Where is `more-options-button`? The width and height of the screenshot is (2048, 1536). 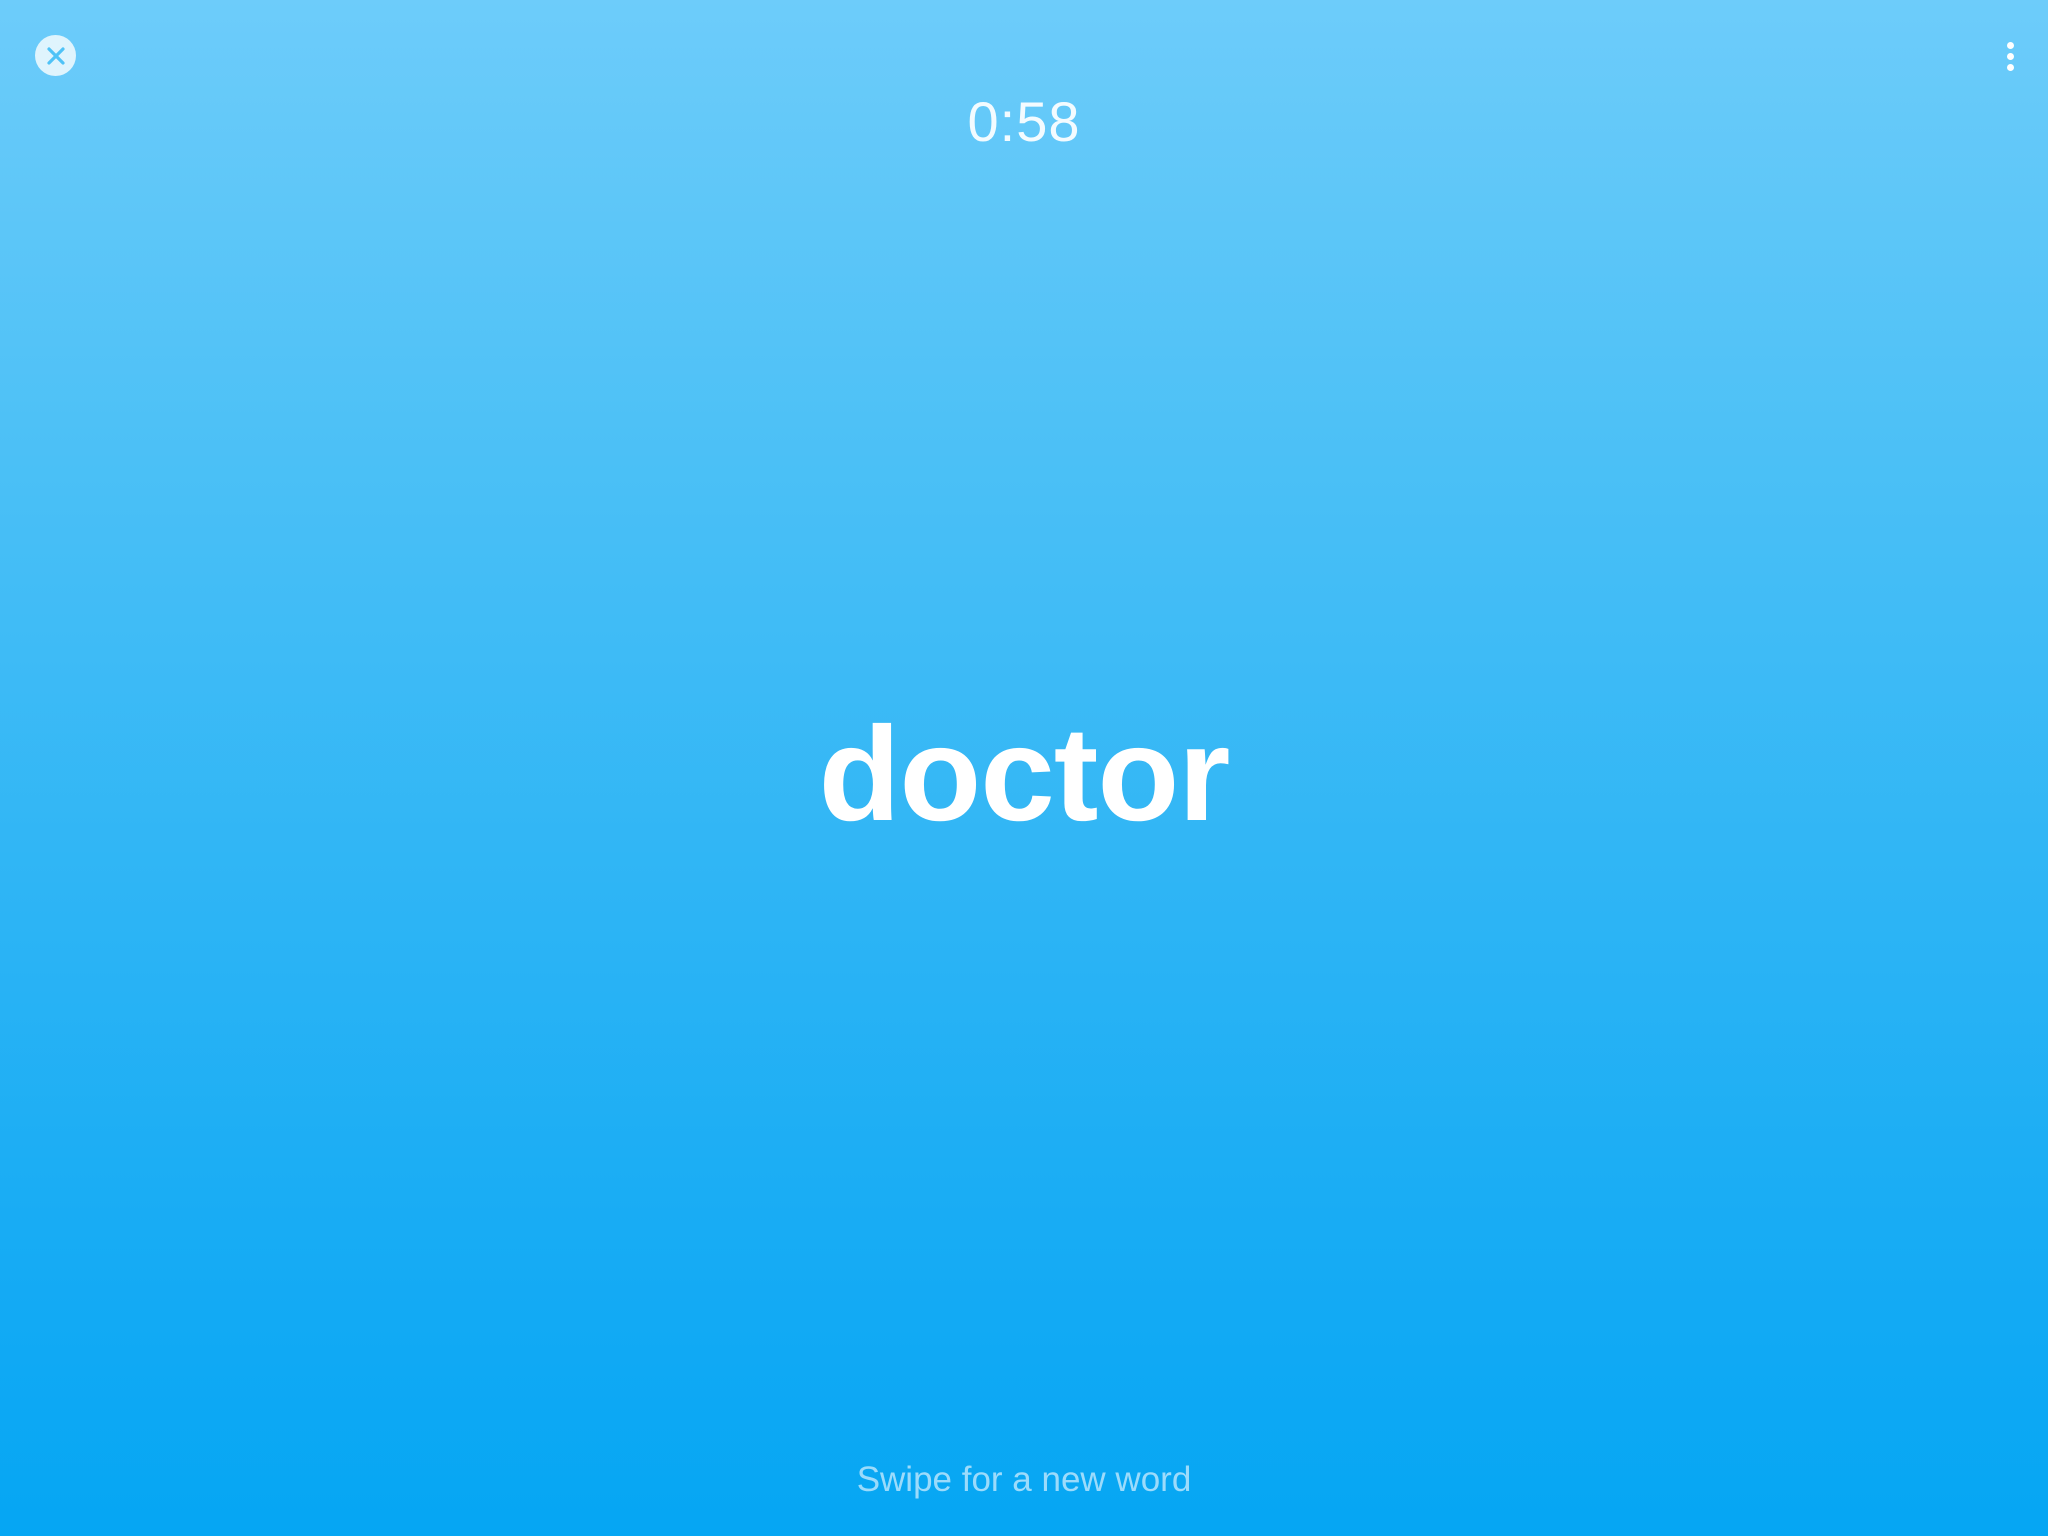 more-options-button is located at coordinates (2010, 56).